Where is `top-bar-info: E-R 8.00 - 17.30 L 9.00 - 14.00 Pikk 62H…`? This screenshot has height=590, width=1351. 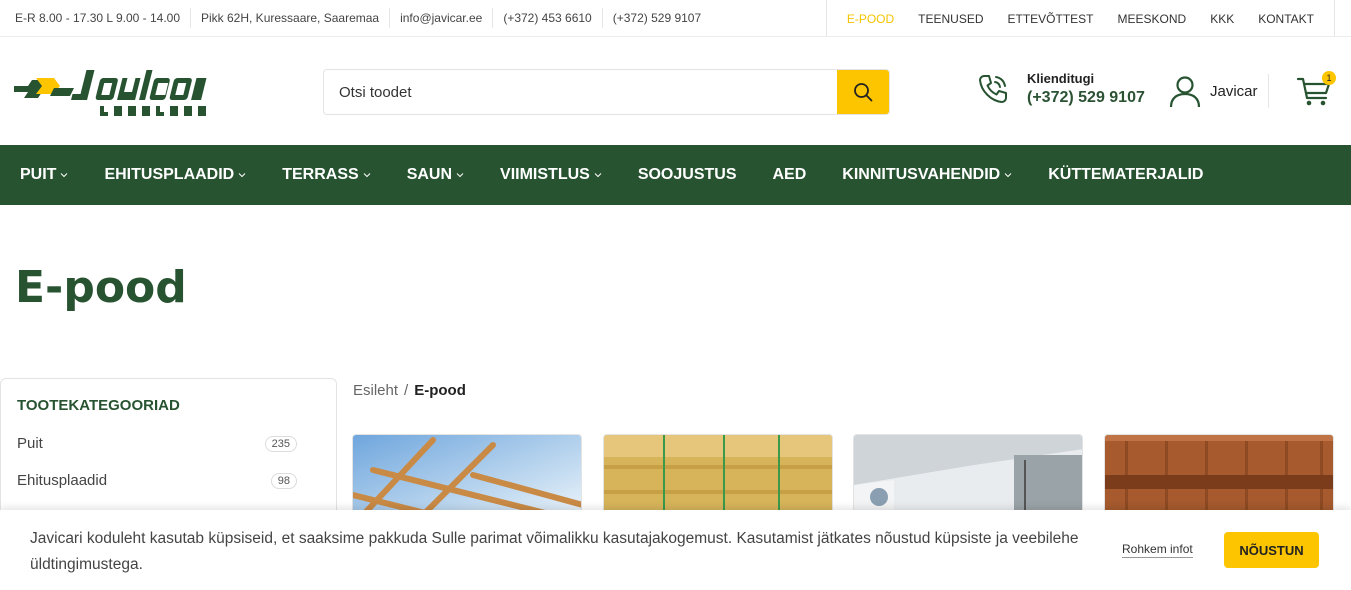 top-bar-info: E-R 8.00 - 17.30 L 9.00 - 14.00 Pikk 62H… is located at coordinates (355, 18).